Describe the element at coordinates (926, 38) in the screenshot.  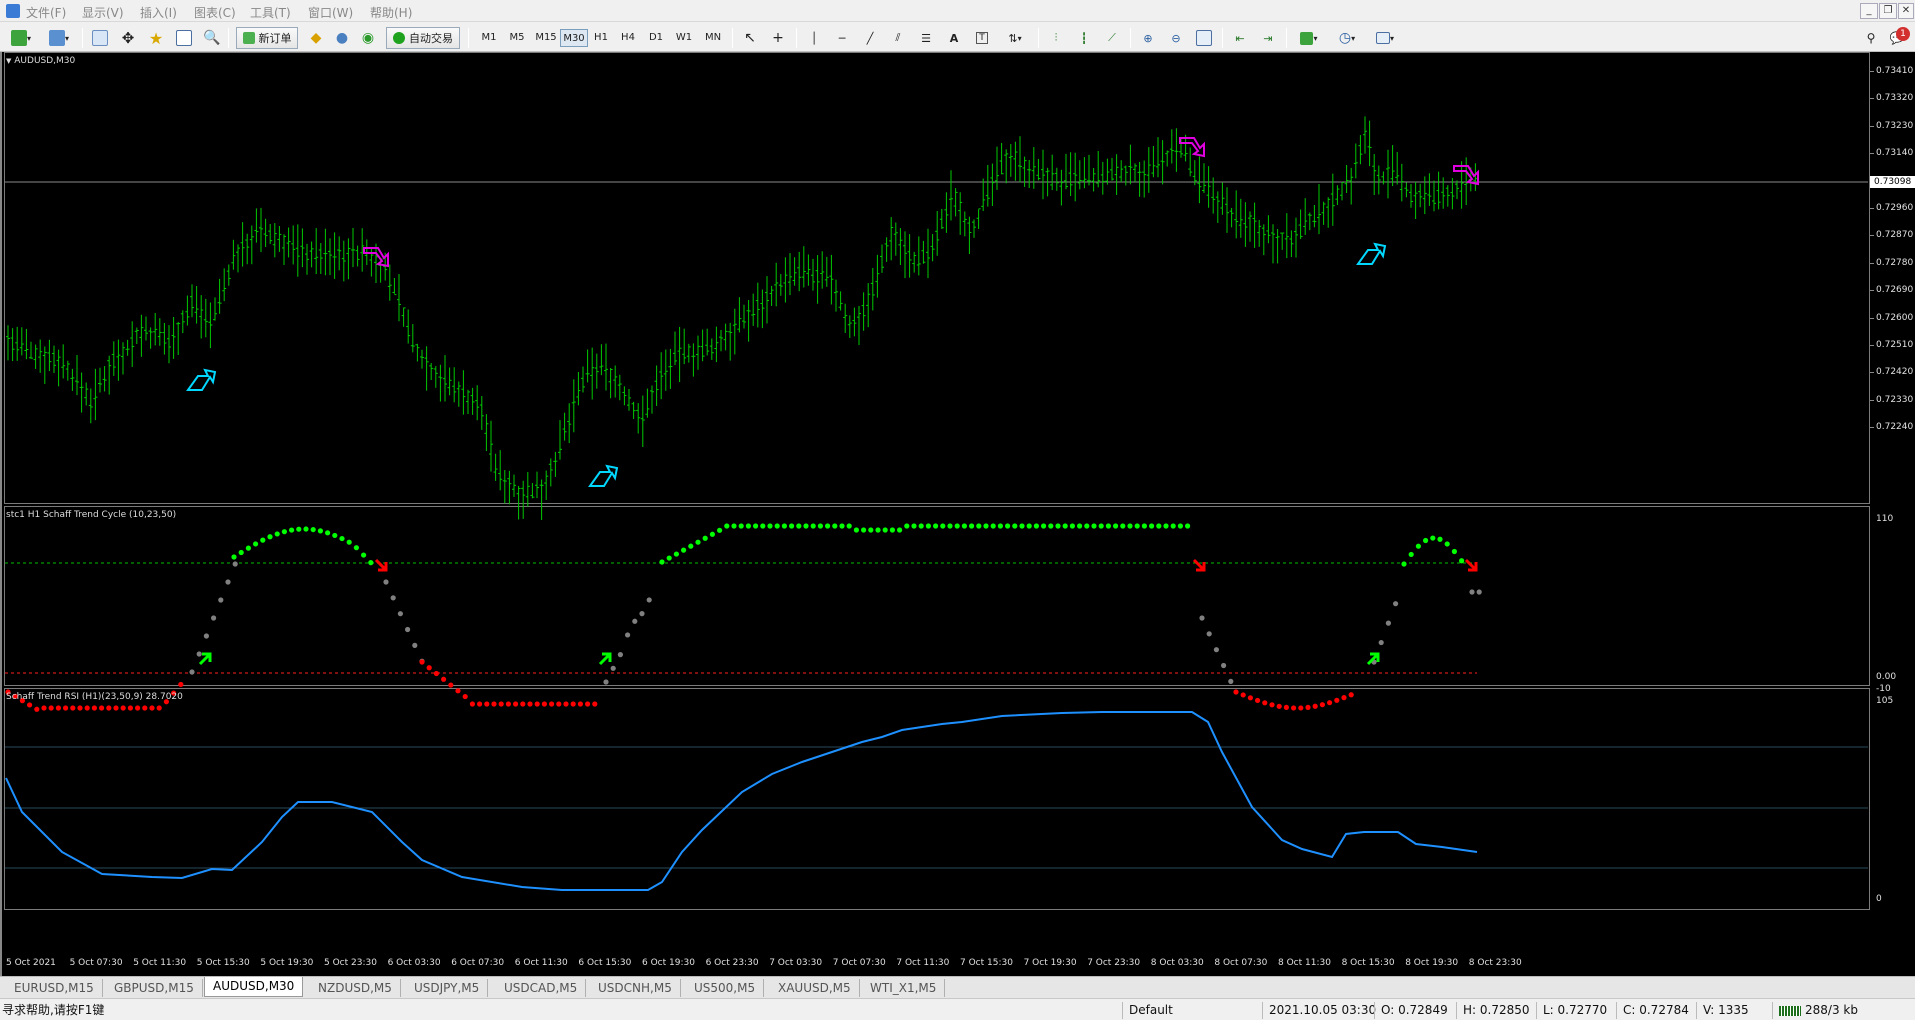
I see `fibonacci-tool: ☰` at that location.